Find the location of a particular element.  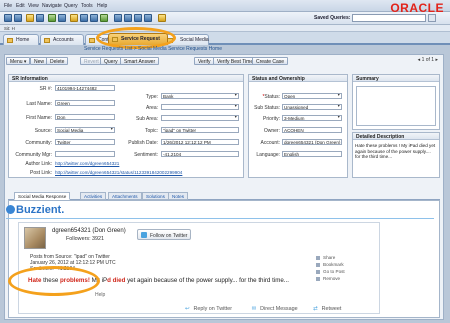

menu-help: Help is located at coordinates (102, 6).